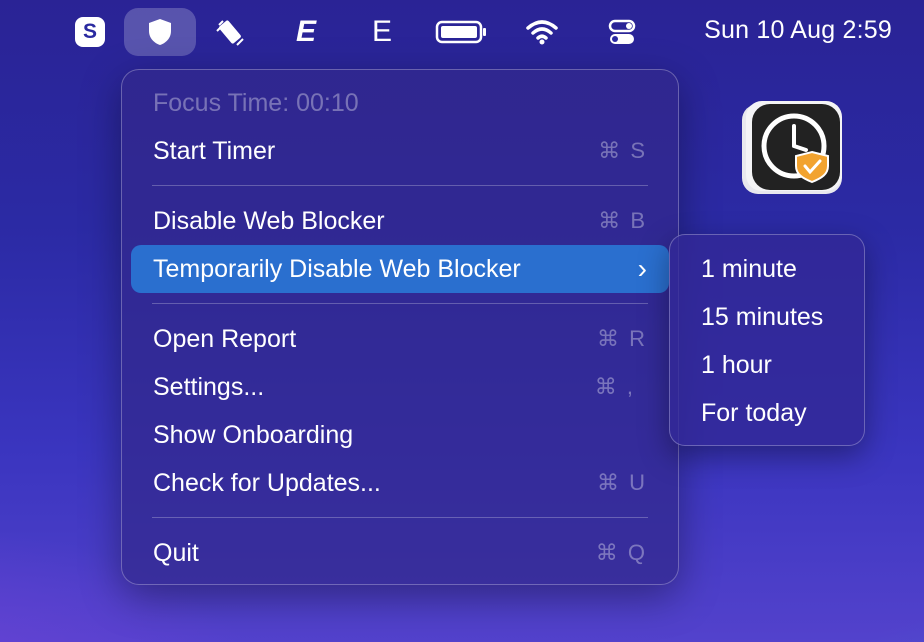  I want to click on submenu-item-1-minute: 1 minute, so click(767, 269).